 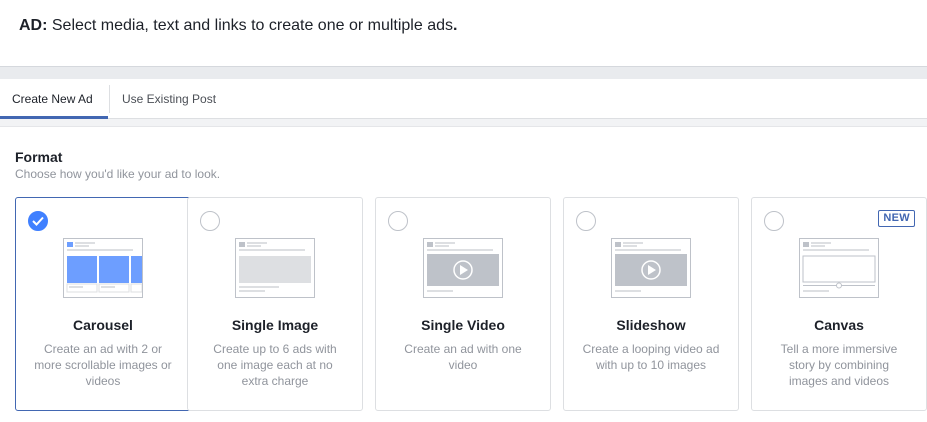 I want to click on tab-use-existing-post: Use Existing Post, so click(x=168, y=99).